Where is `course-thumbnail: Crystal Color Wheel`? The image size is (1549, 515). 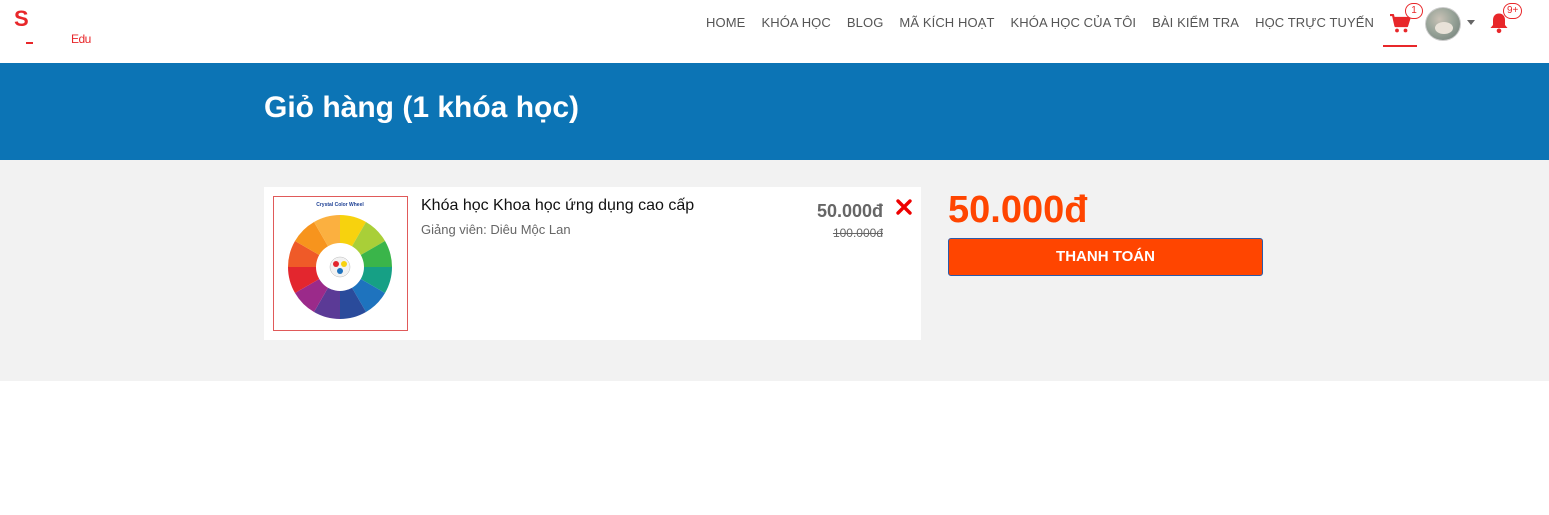
course-thumbnail: Crystal Color Wheel is located at coordinates (340, 263).